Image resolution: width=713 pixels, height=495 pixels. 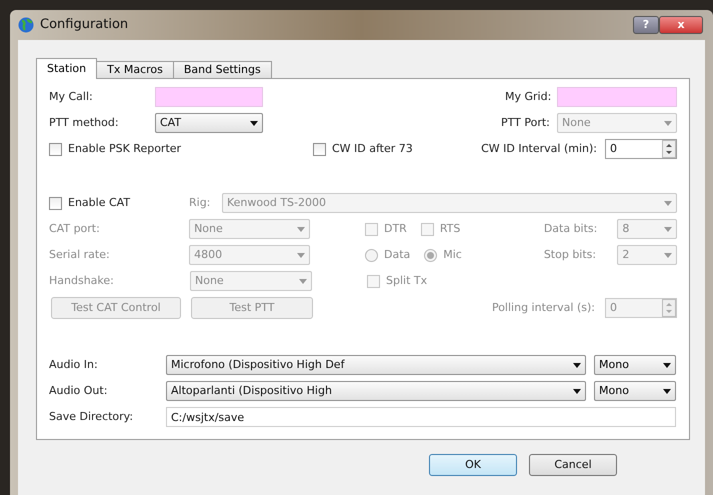 I want to click on checkbox-label: Split Tx, so click(x=407, y=280).